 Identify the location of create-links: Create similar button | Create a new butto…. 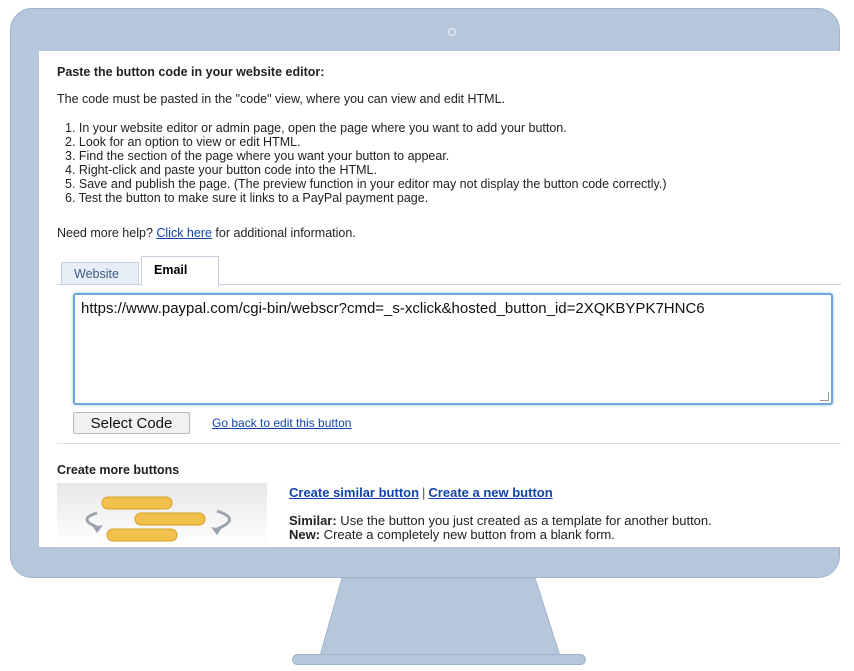
(421, 492).